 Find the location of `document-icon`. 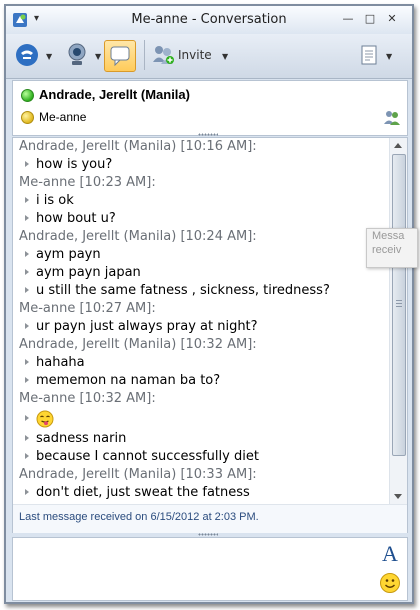

document-icon is located at coordinates (369, 55).